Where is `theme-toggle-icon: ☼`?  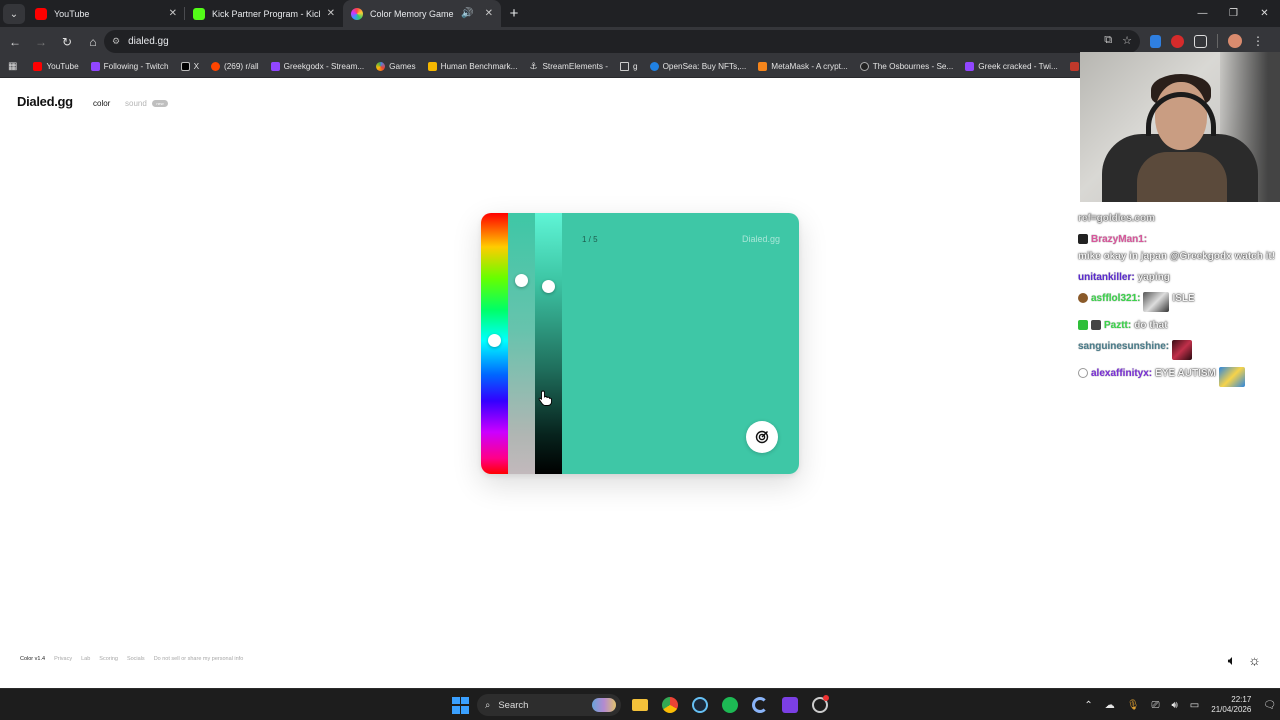 theme-toggle-icon: ☼ is located at coordinates (1254, 660).